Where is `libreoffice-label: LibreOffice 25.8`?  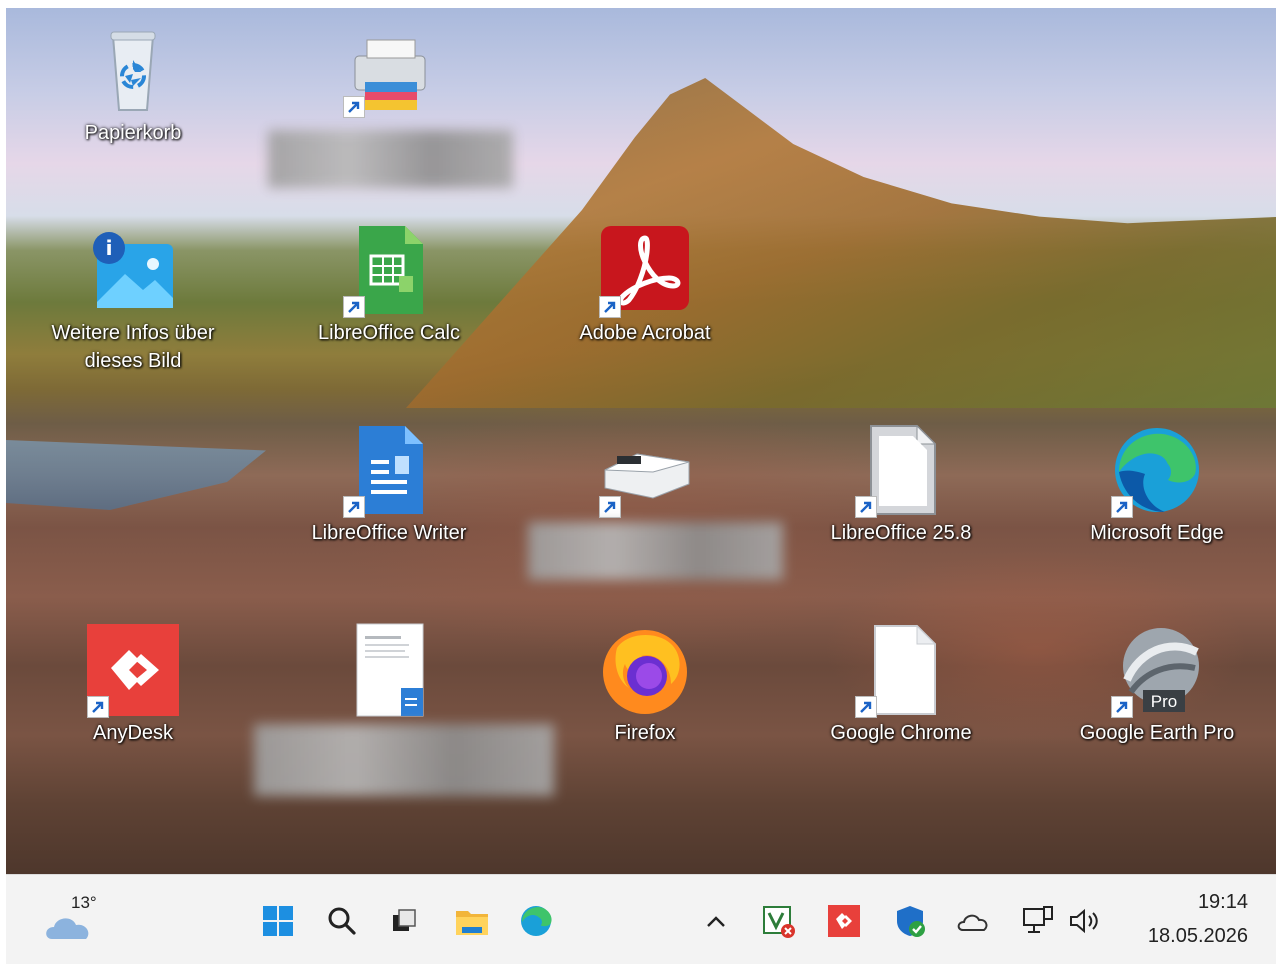
libreoffice-label: LibreOffice 25.8 is located at coordinates (901, 533).